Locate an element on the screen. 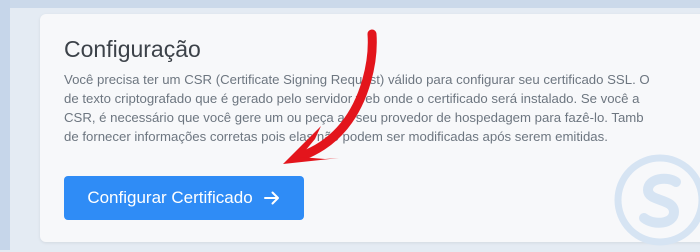  section-title: Configuração is located at coordinates (132, 49).